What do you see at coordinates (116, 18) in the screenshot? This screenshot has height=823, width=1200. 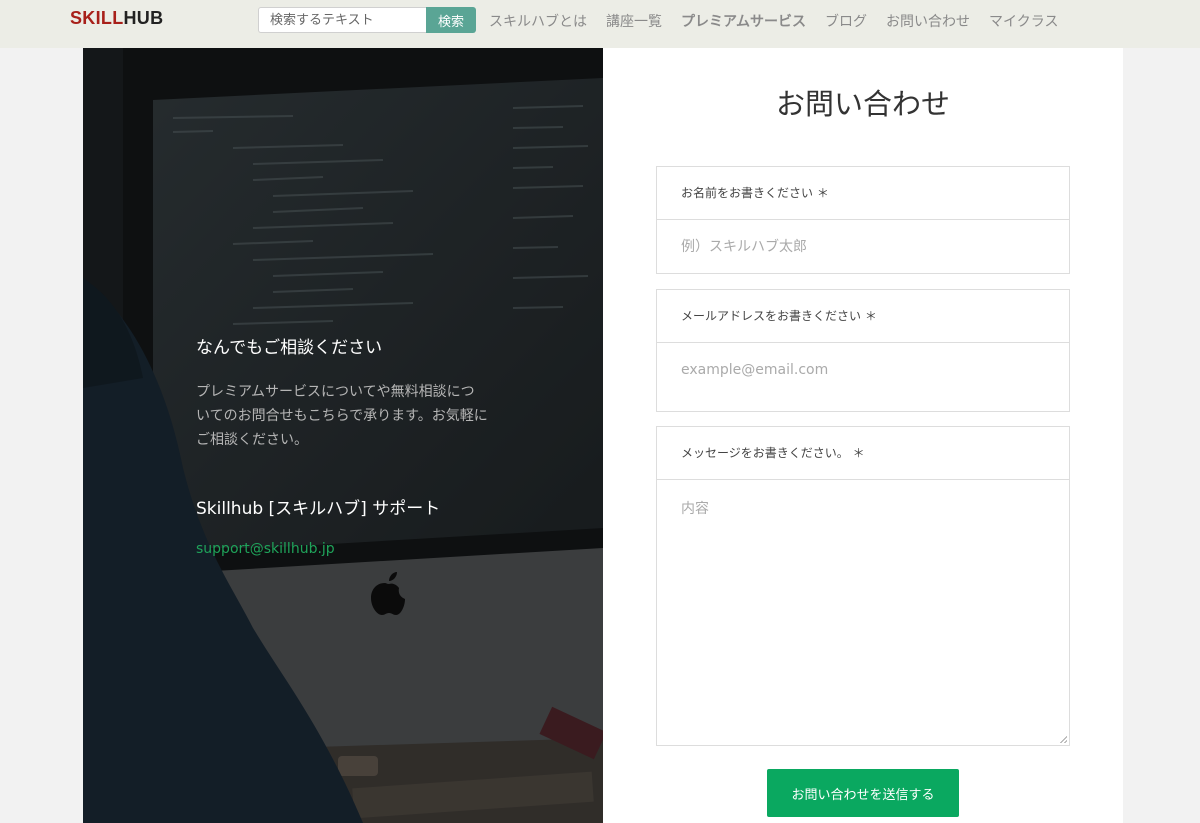 I see `site-logo: SKILLHUB` at bounding box center [116, 18].